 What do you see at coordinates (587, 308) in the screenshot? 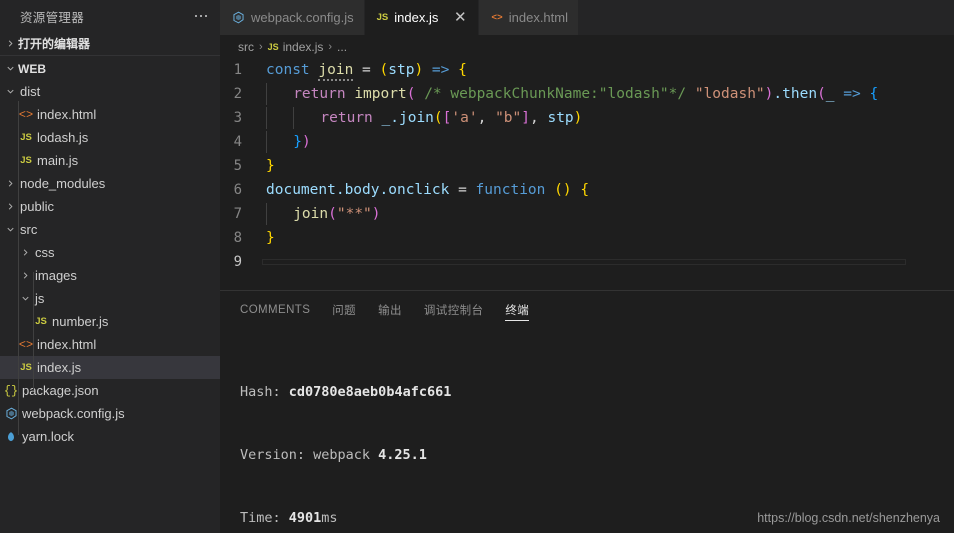
I see `panel-tab-bar: COMMENTS 问题 输出 调试控制台 终端` at bounding box center [587, 308].